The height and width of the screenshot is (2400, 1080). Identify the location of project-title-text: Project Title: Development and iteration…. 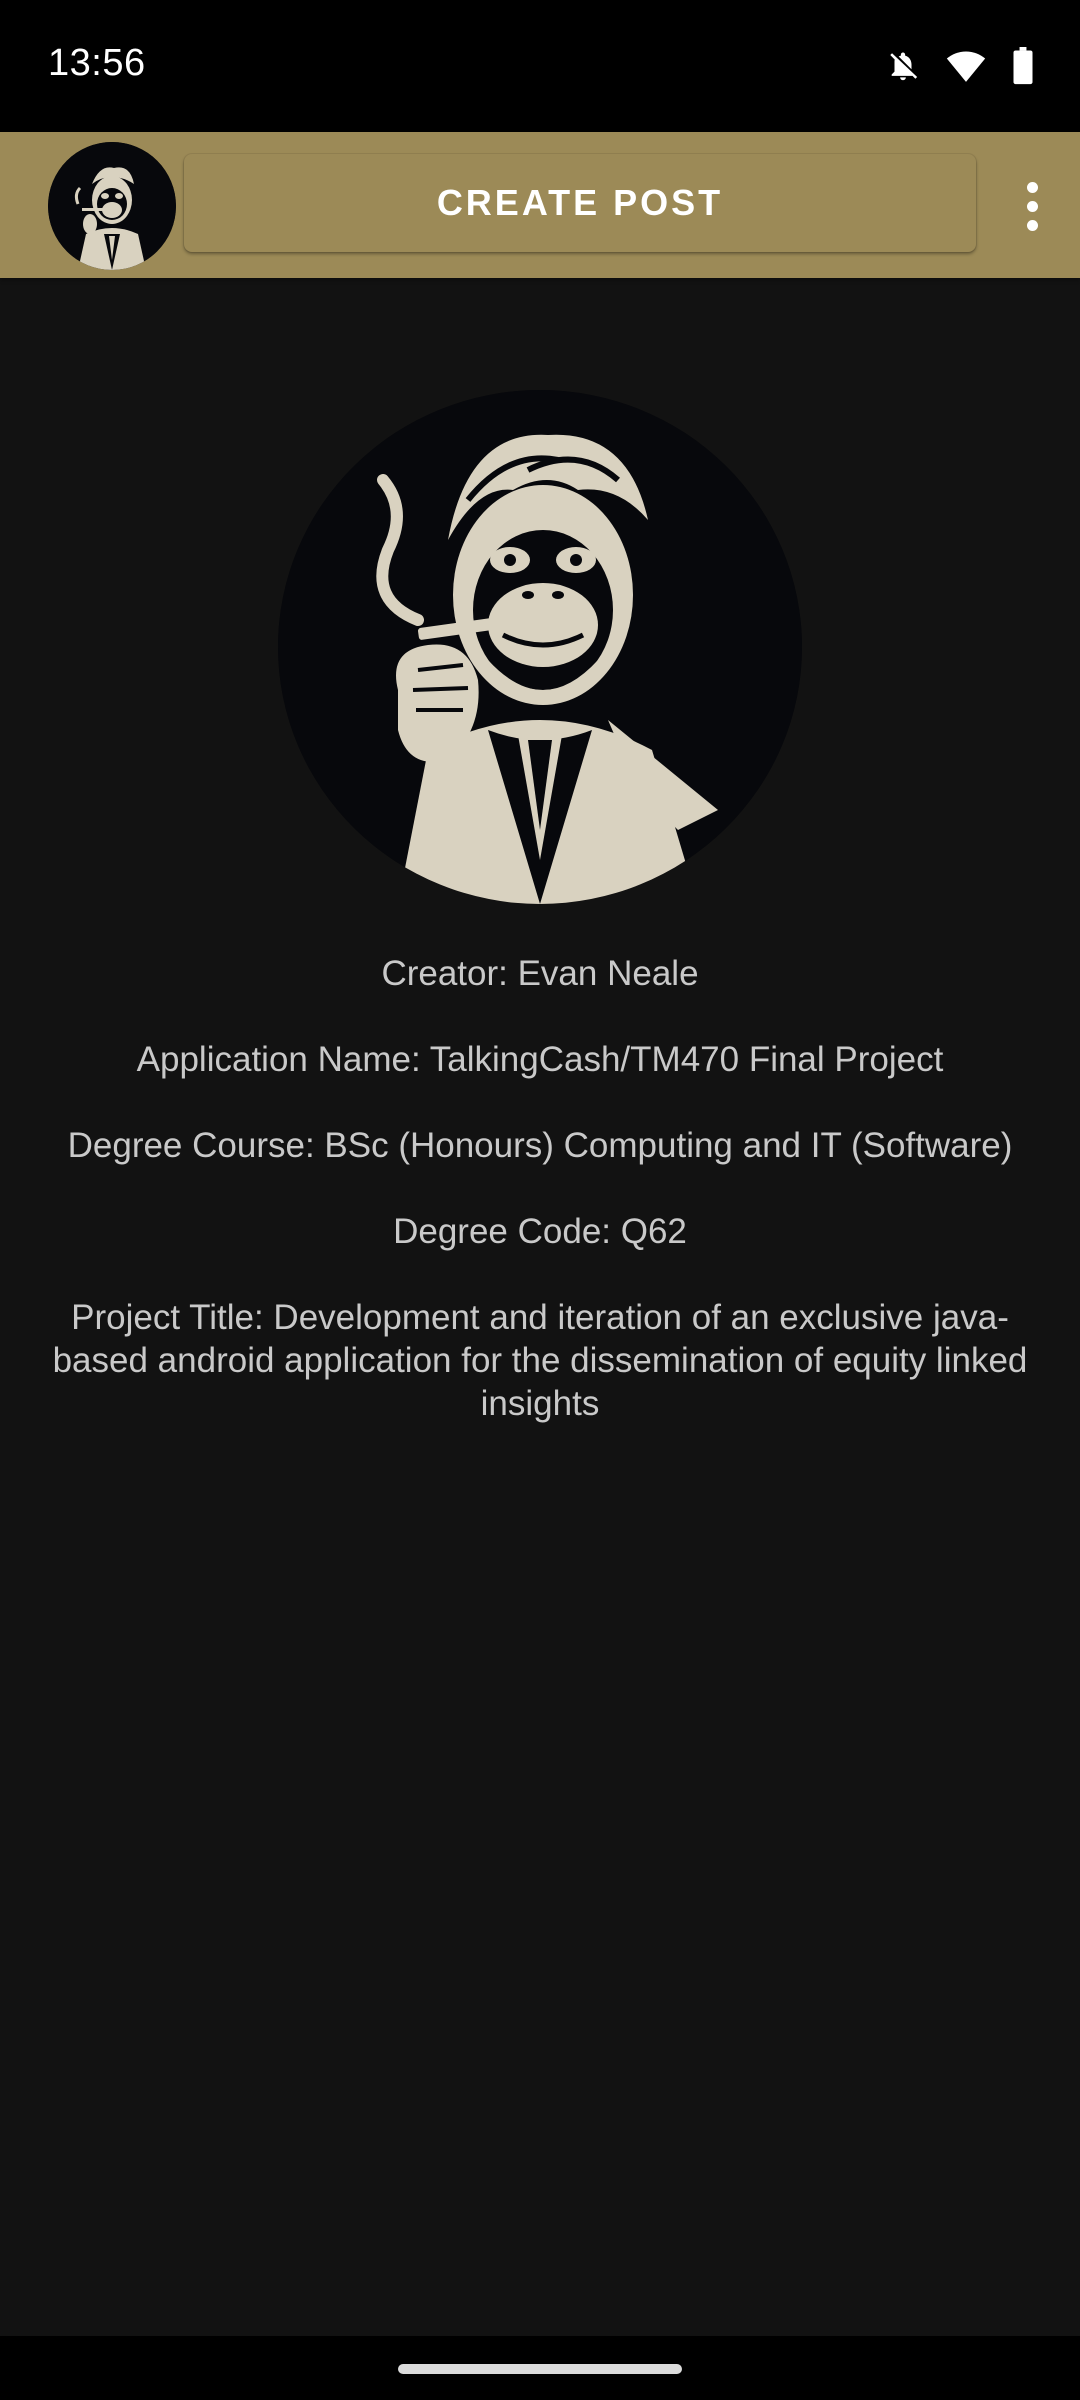
(540, 1360).